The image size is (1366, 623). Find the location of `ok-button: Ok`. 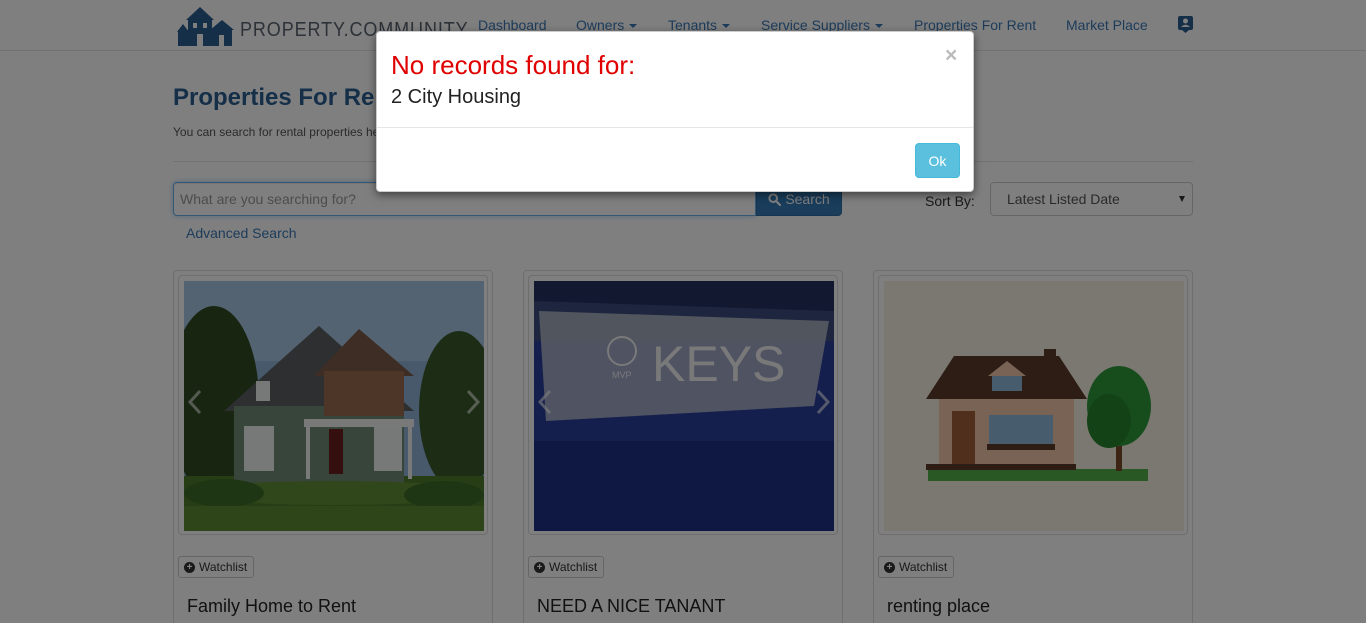

ok-button: Ok is located at coordinates (937, 160).